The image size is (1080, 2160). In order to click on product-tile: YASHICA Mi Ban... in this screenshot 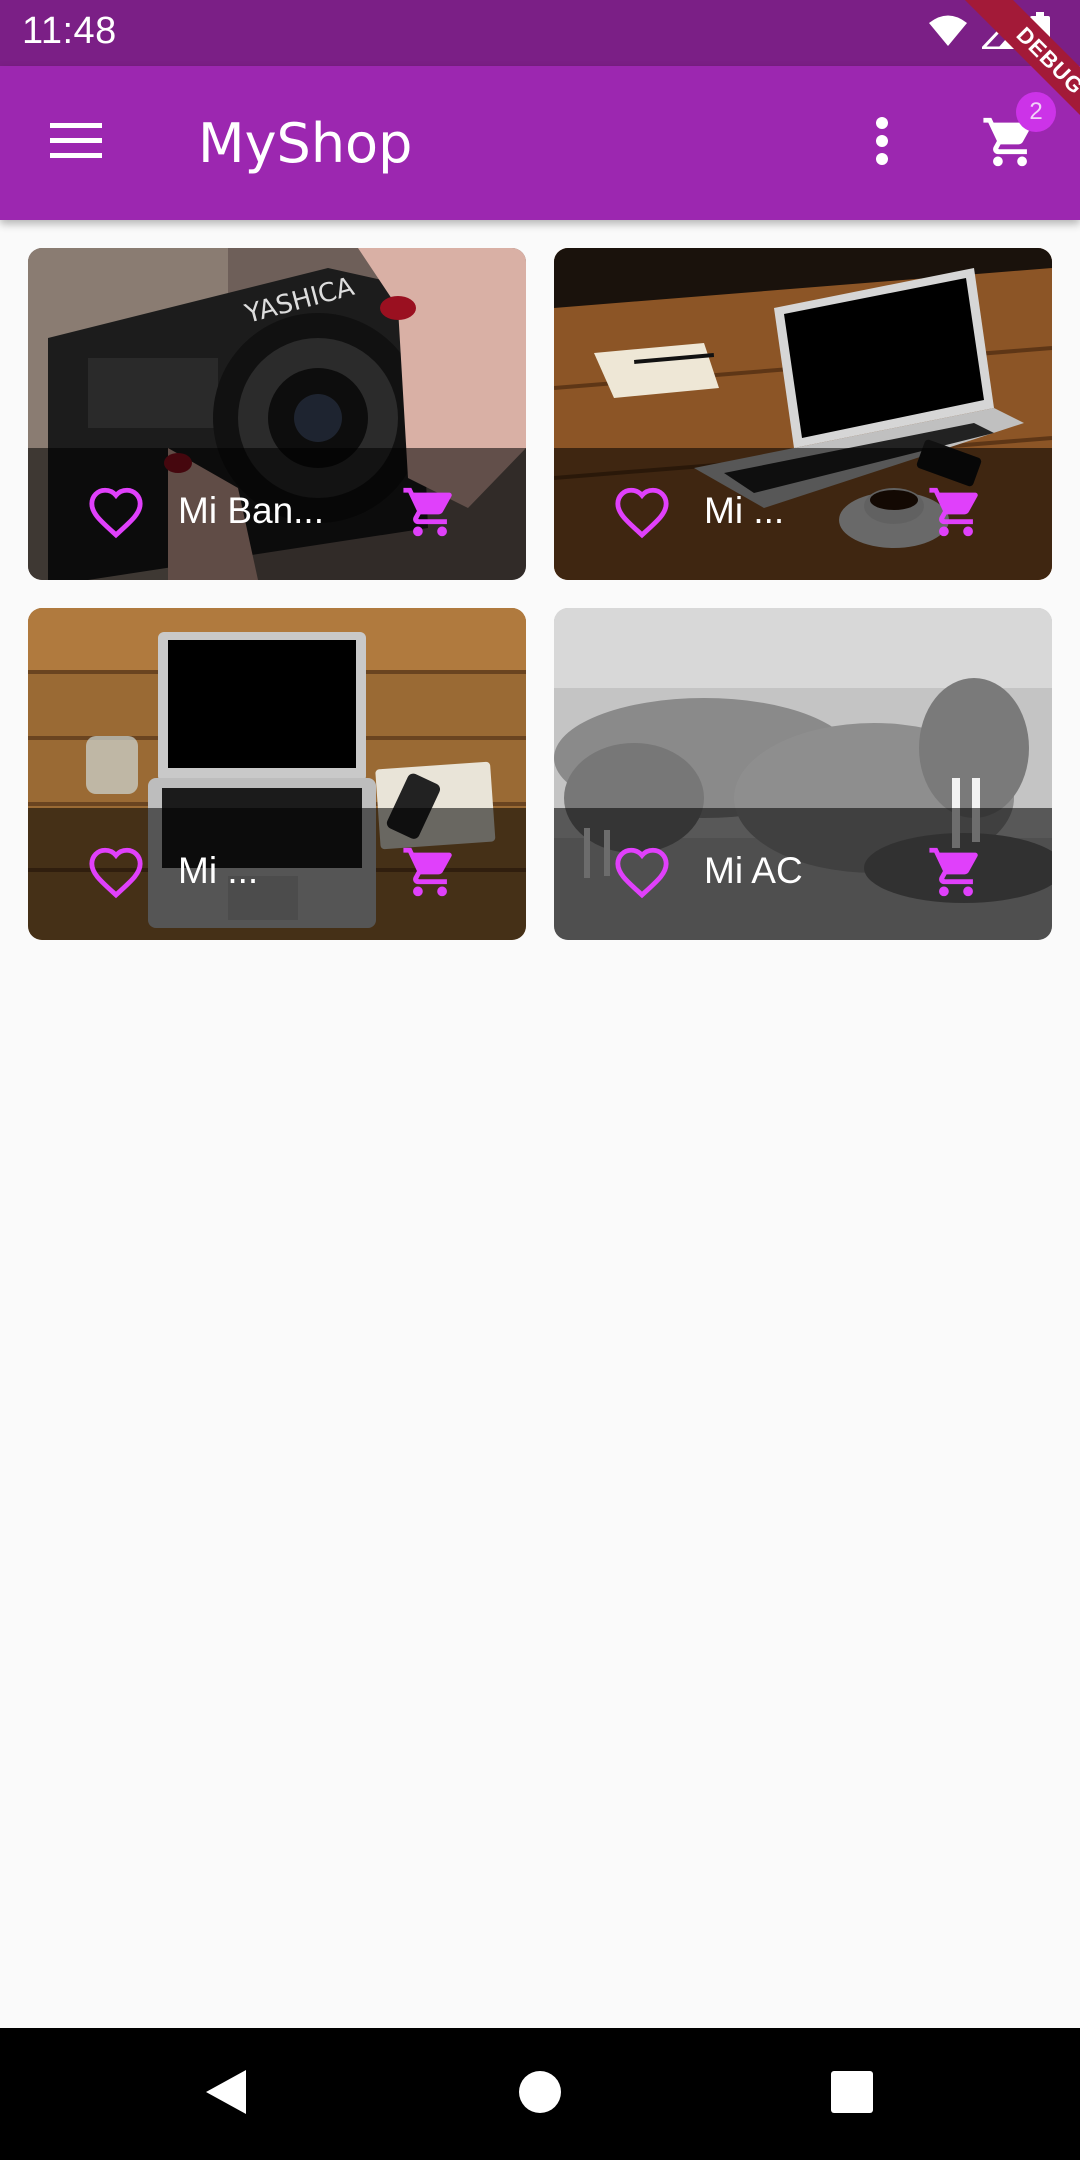, I will do `click(277, 414)`.